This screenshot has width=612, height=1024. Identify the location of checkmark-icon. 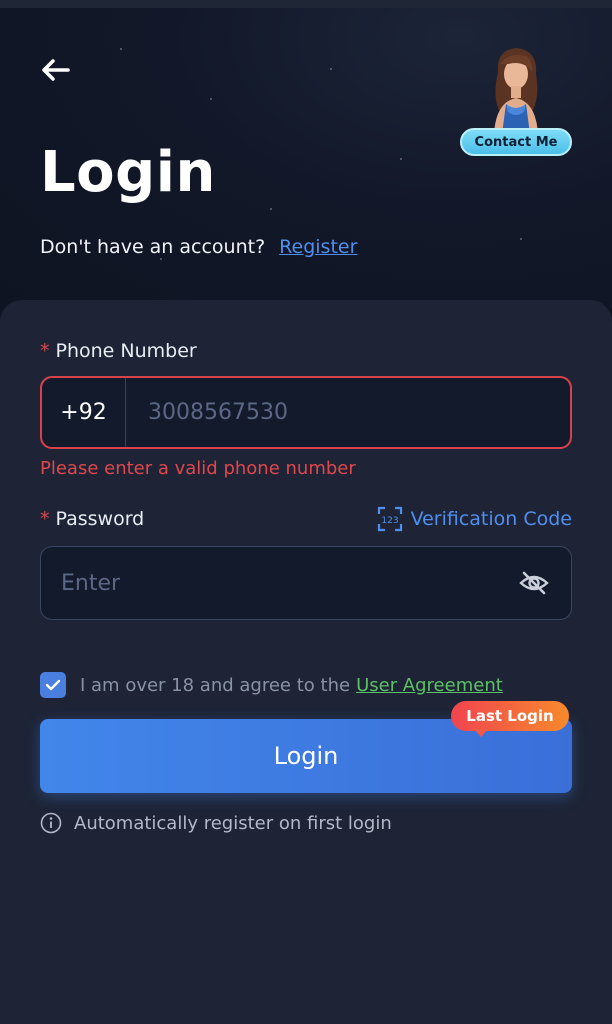
(53, 685).